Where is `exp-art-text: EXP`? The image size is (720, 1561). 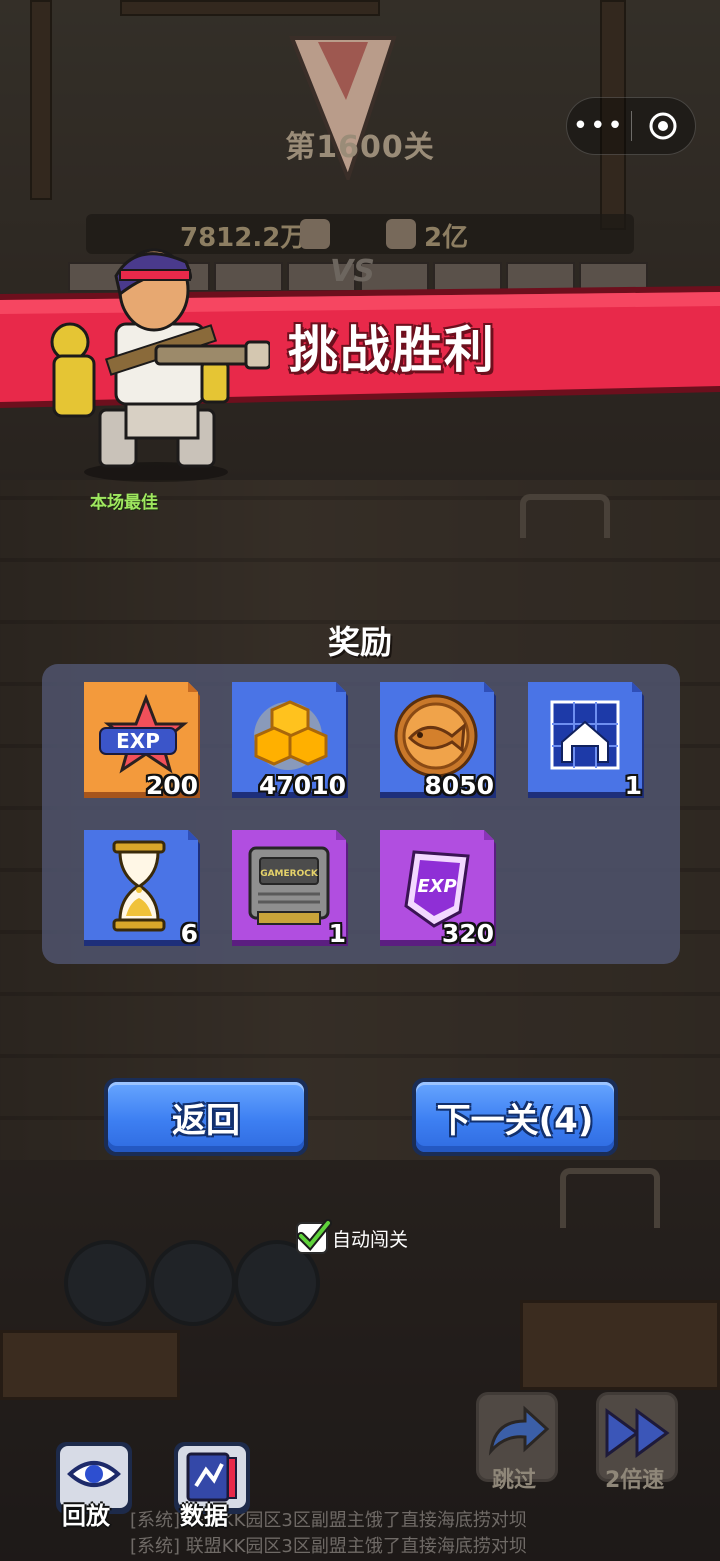
exp-art-text: EXP is located at coordinates (138, 741).